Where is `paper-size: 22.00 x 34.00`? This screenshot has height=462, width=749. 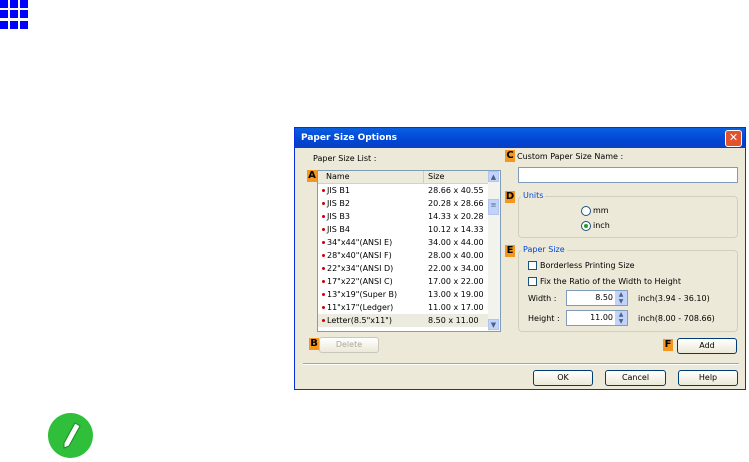 paper-size: 22.00 x 34.00 is located at coordinates (456, 268).